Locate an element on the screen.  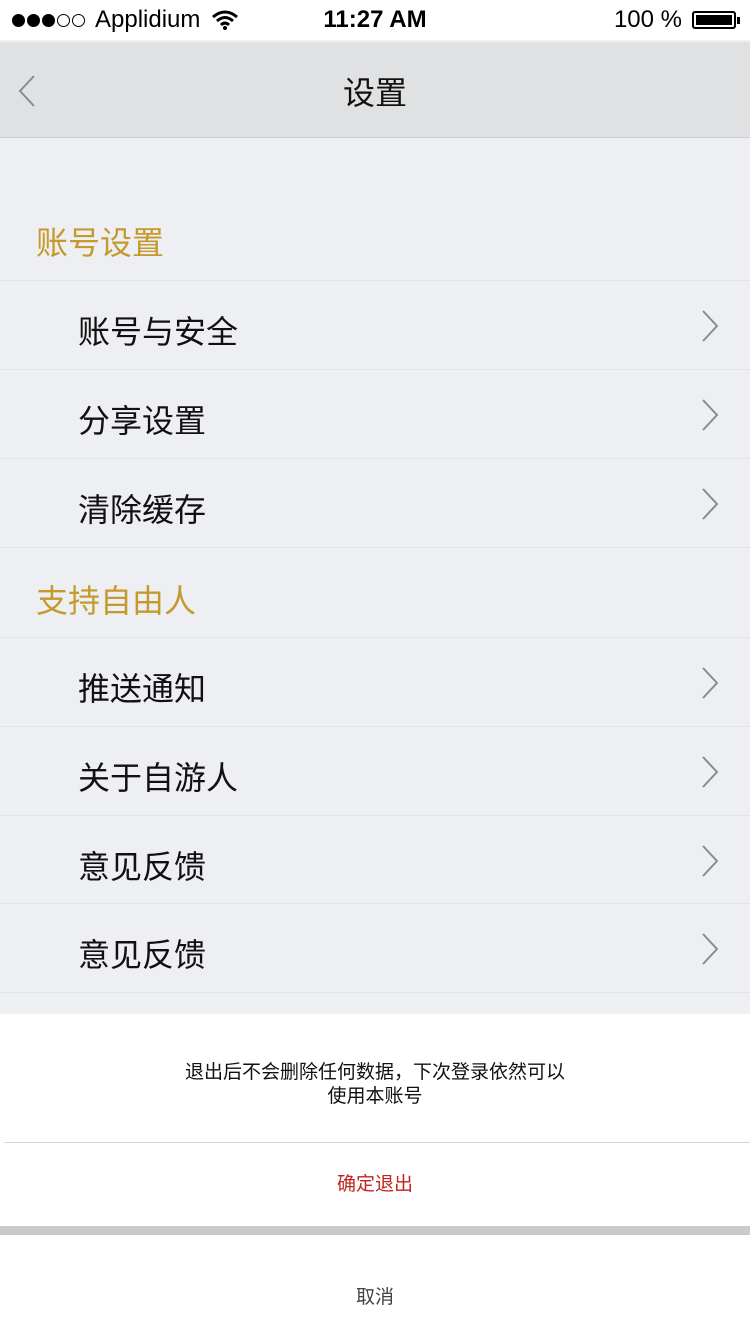
battery-fill is located at coordinates (714, 20).